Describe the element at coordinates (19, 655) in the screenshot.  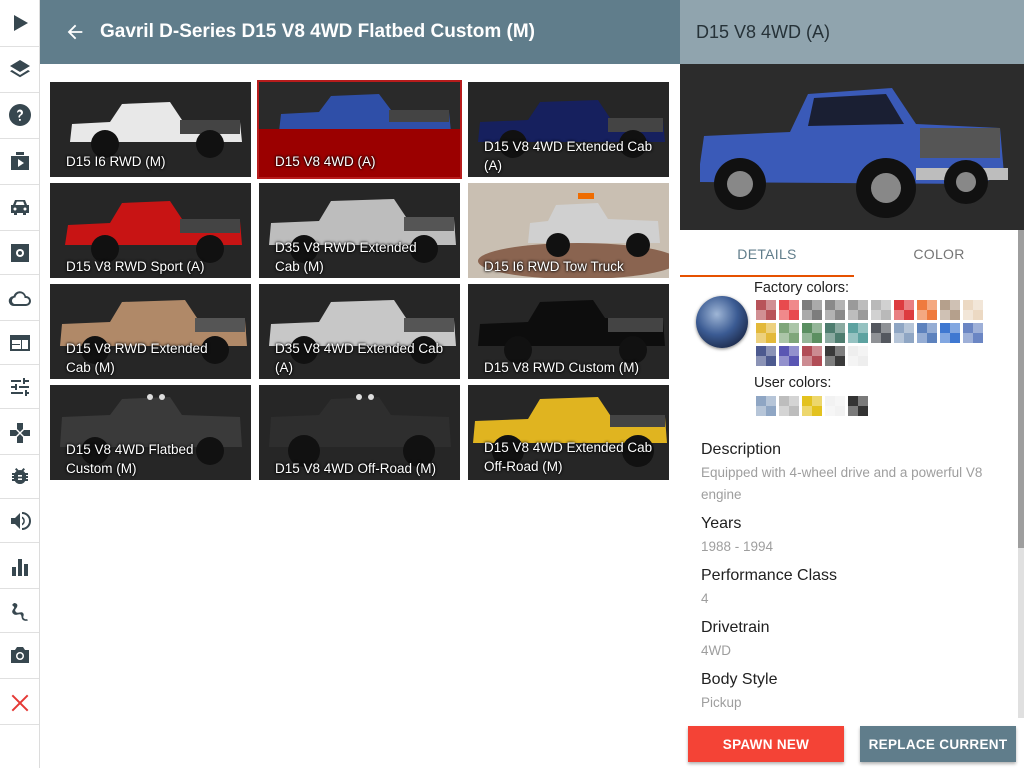
I see `camera-icon` at that location.